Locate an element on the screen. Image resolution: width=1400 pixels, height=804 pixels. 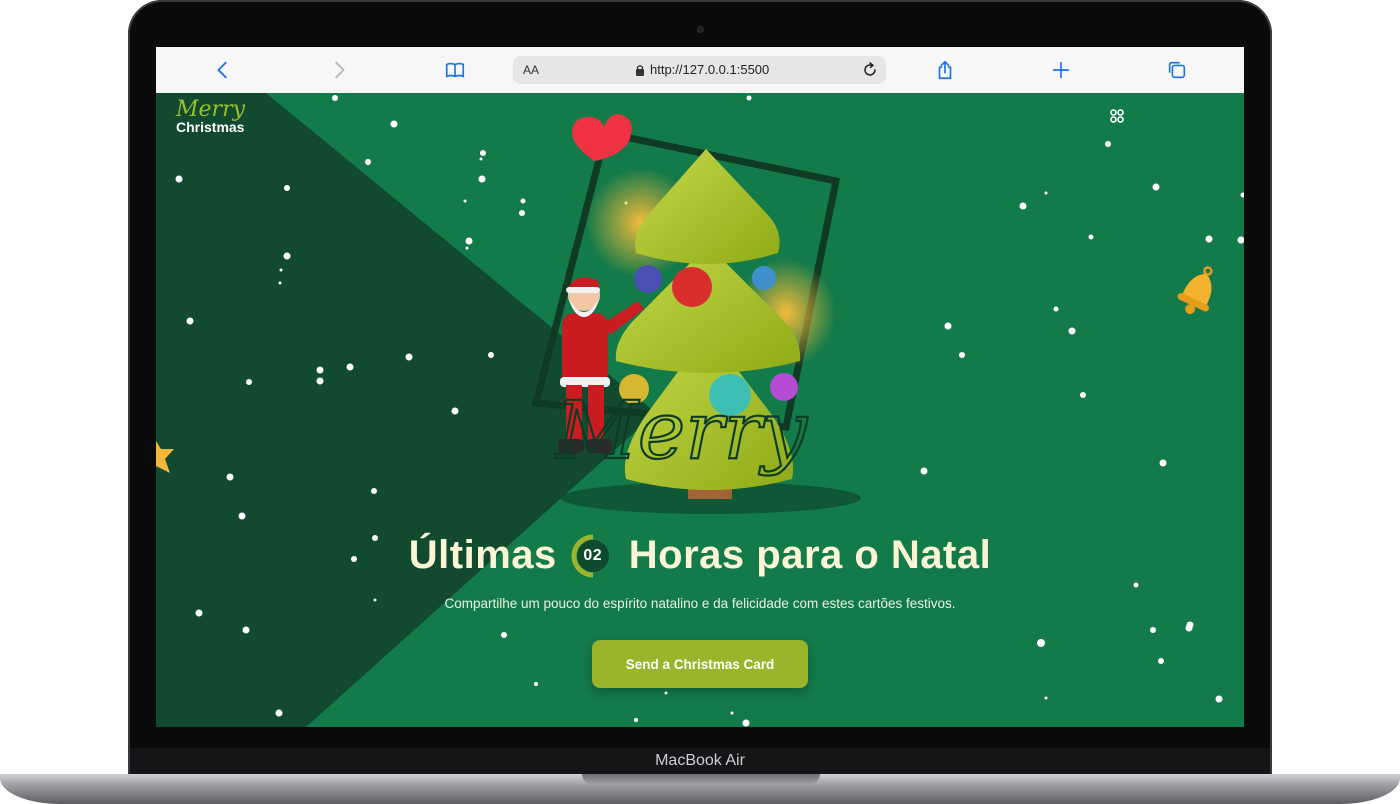
site-logo: Merry Christmas is located at coordinates (211, 116).